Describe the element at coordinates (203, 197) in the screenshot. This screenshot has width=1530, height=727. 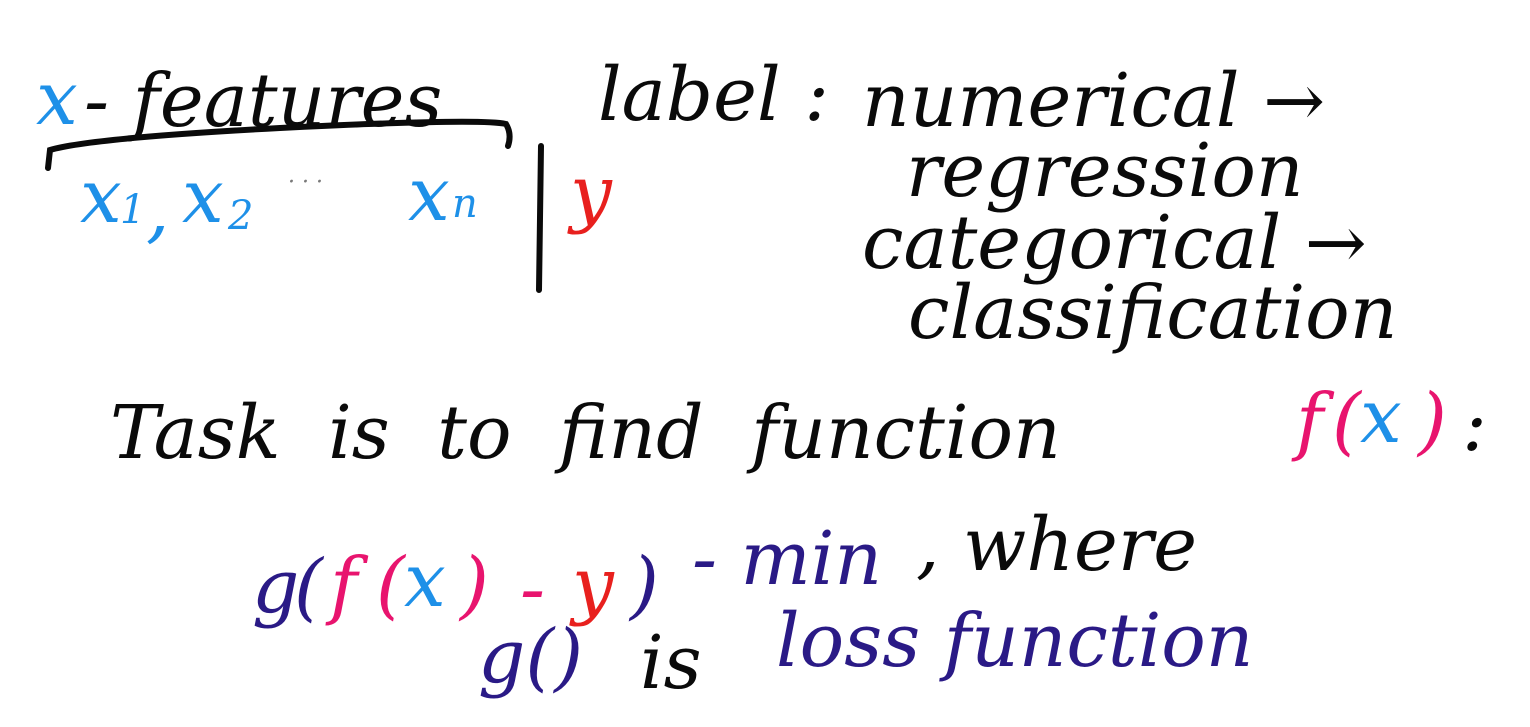
I see `x2-symbol: x` at that location.